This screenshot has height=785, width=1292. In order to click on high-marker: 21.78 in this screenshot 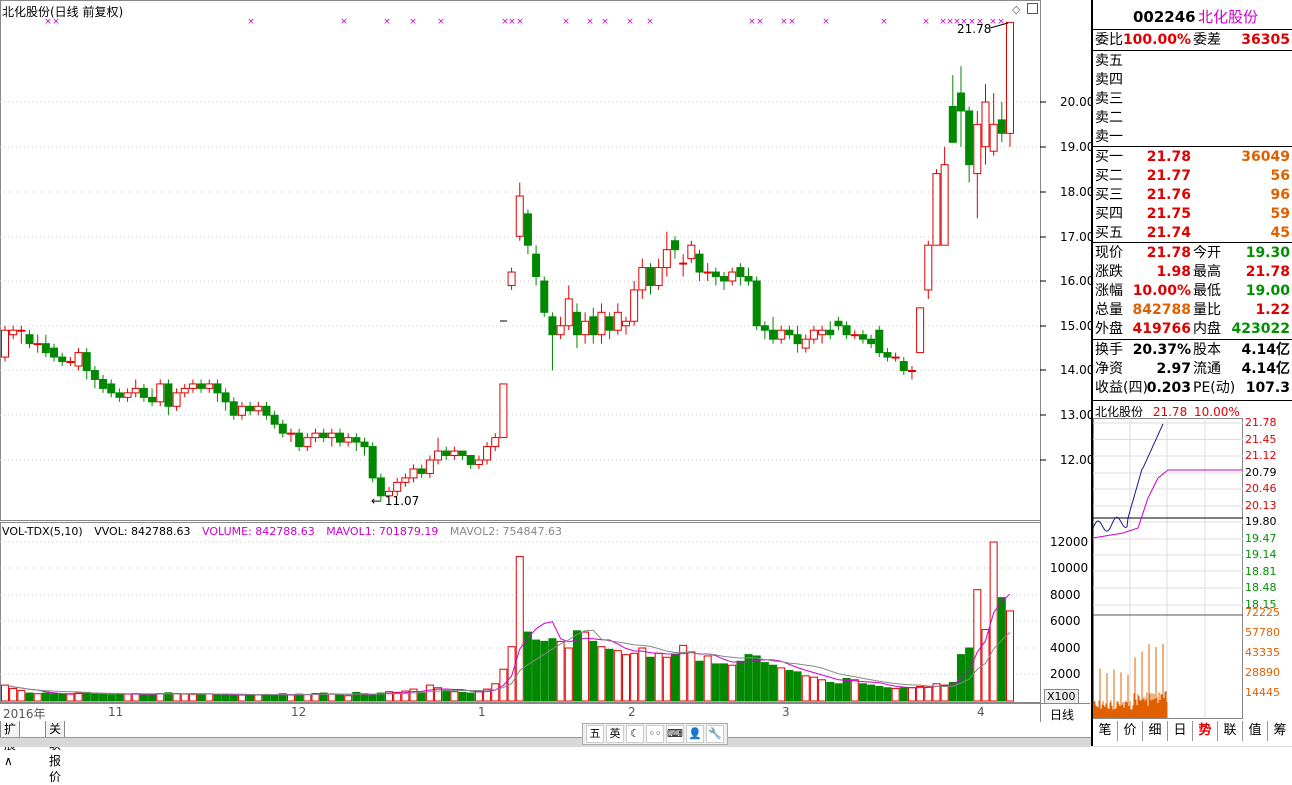, I will do `click(974, 29)`.